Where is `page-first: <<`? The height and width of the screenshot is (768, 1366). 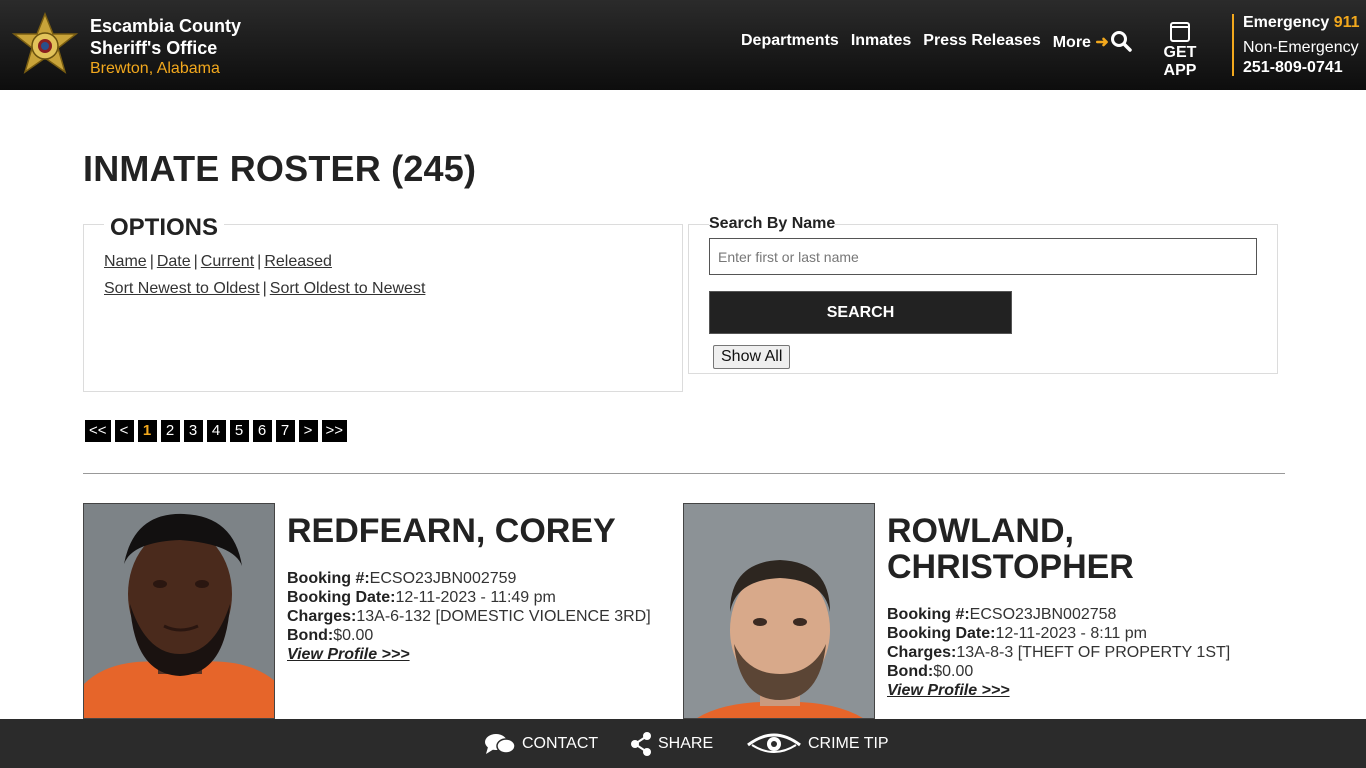 page-first: << is located at coordinates (98, 431).